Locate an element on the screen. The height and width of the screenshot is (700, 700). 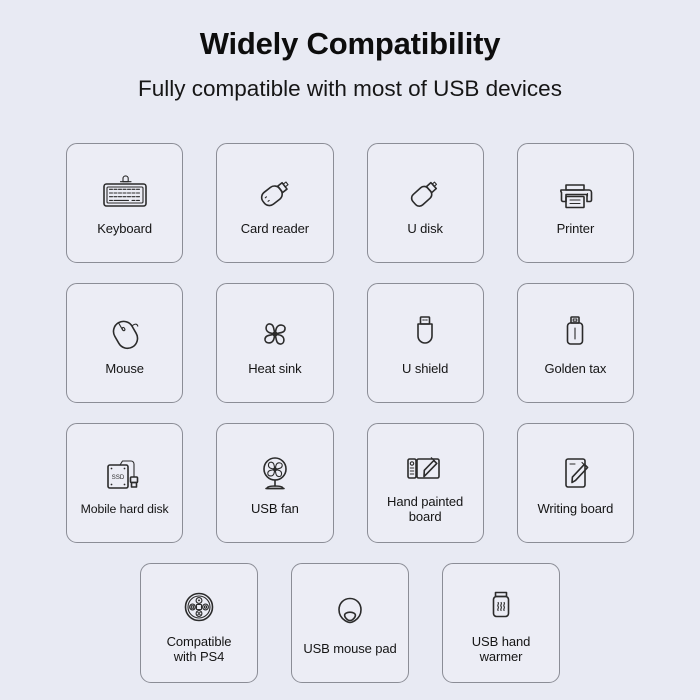
device-card-ps4: Compatible with PS4 is located at coordinates (199, 623).